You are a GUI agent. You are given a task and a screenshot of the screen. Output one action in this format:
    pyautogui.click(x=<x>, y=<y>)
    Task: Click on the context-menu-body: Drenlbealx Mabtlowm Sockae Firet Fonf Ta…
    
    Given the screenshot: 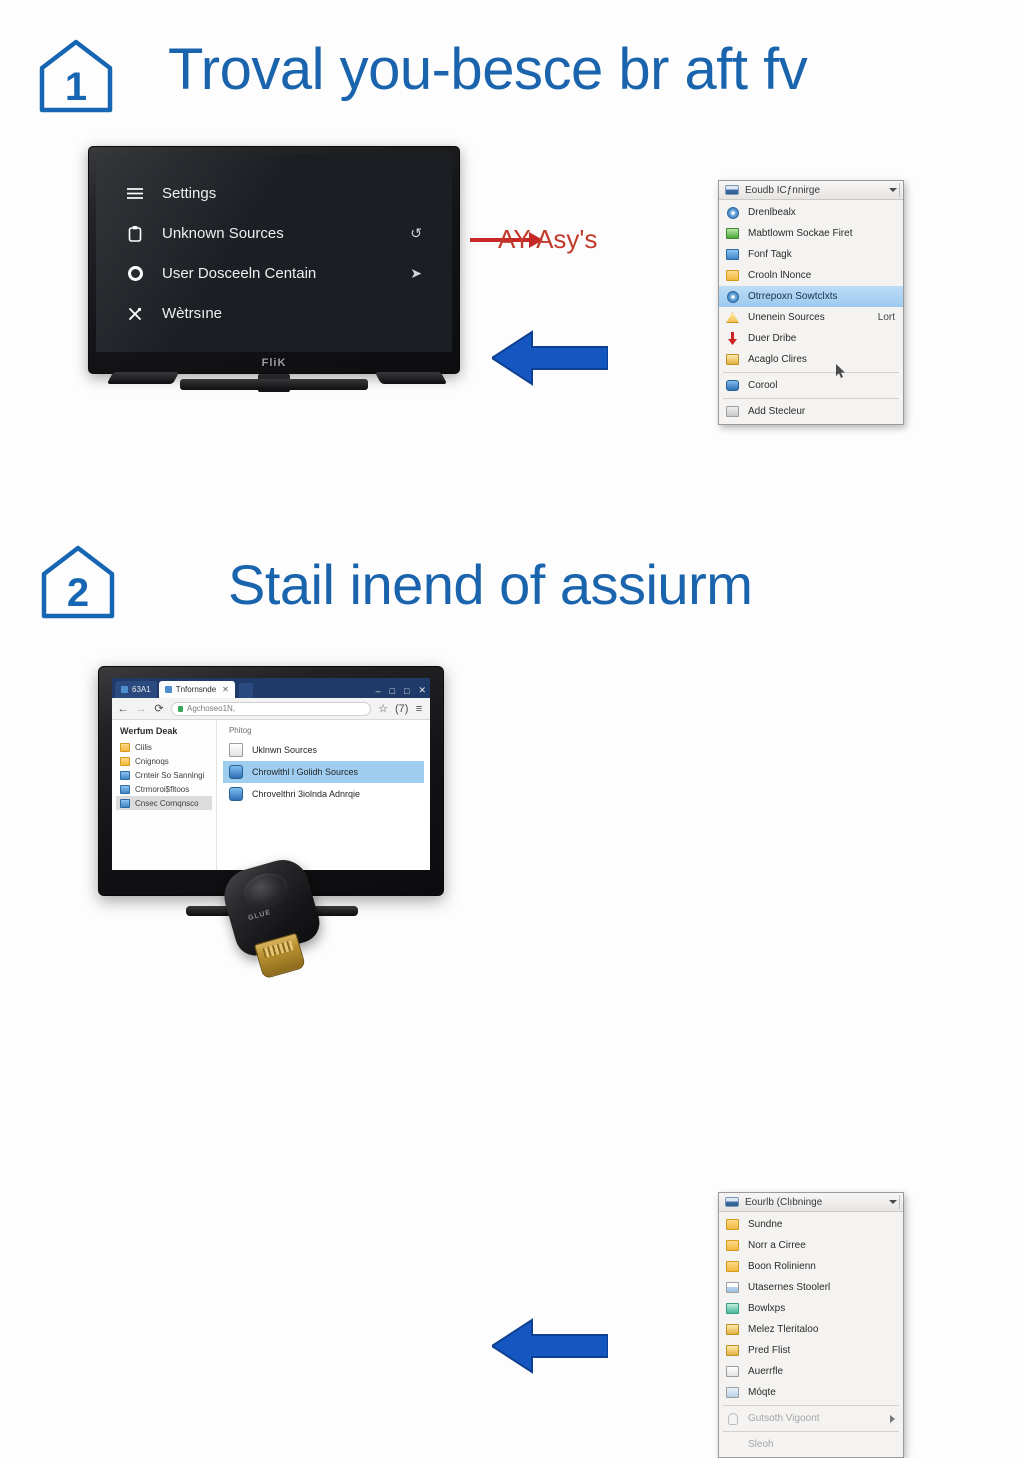 What is the action you would take?
    pyautogui.click(x=811, y=312)
    